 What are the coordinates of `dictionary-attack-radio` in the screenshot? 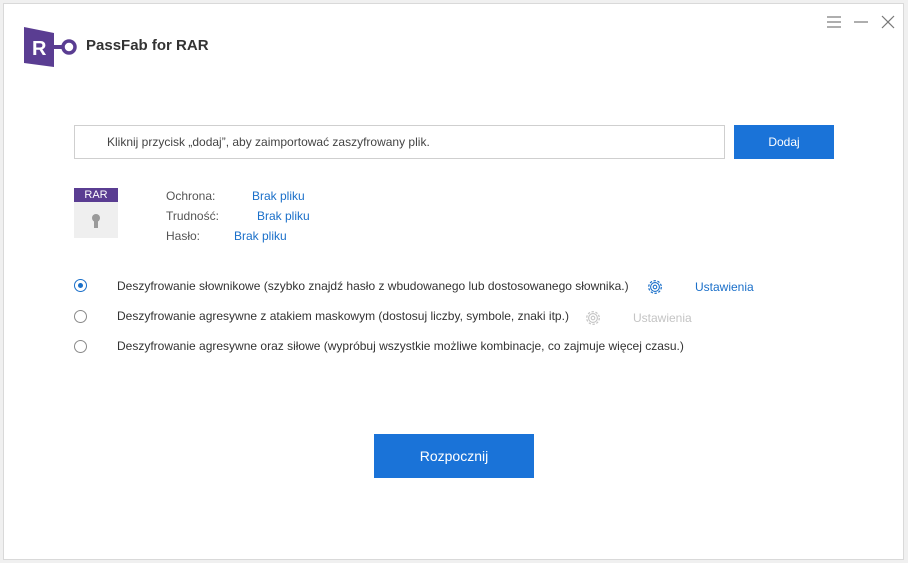 It's located at (80, 285).